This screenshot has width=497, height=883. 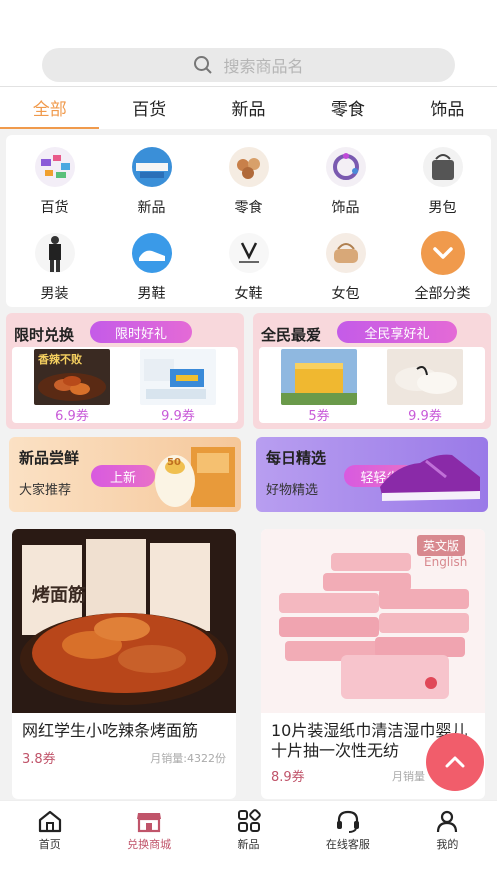 I want to click on category-label: 饰品, so click(x=345, y=208).